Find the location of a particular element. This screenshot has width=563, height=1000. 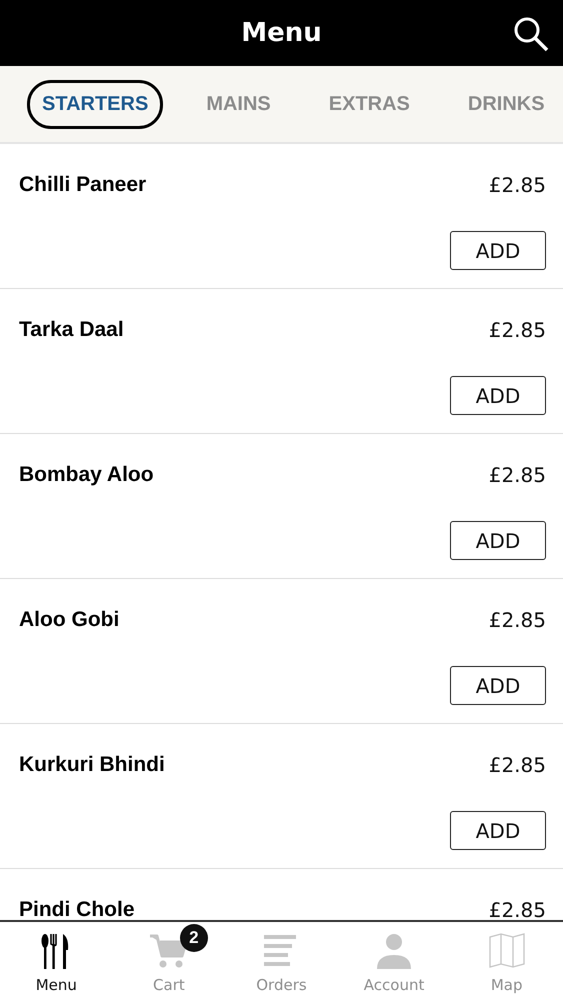

nav-tab: 2 Cart is located at coordinates (169, 961).